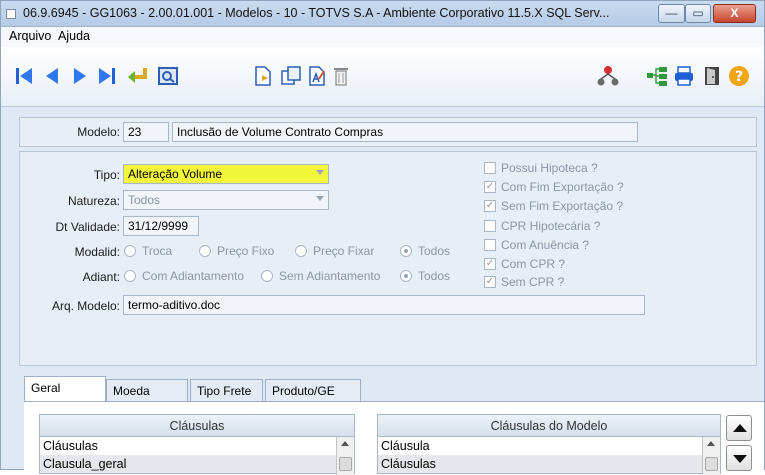 The image size is (765, 475). I want to click on menu-ajuda: Ajuda, so click(74, 36).